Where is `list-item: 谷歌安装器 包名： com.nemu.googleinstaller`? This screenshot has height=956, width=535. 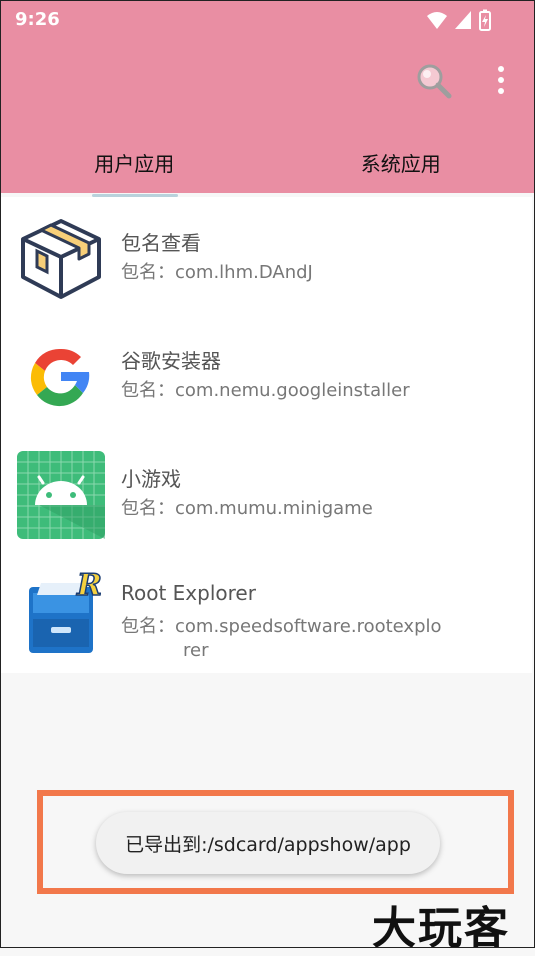 list-item: 谷歌安装器 包名： com.nemu.googleinstaller is located at coordinates (266, 374).